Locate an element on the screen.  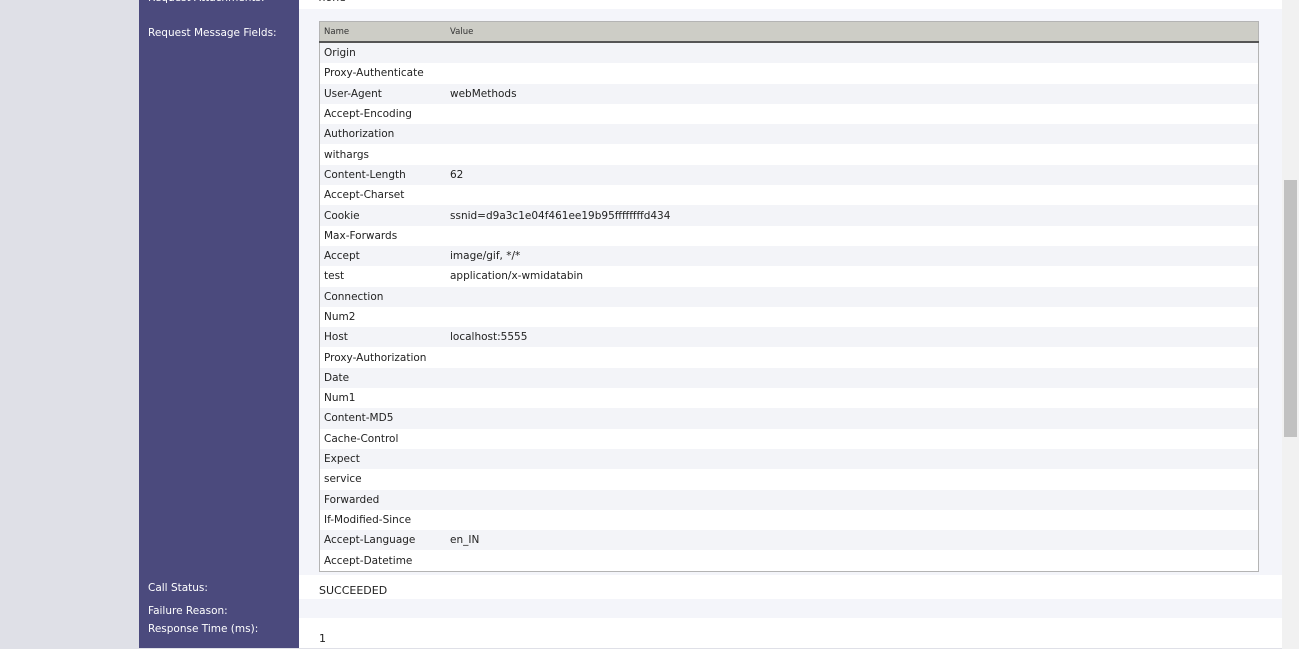
table-row: service is located at coordinates (789, 479).